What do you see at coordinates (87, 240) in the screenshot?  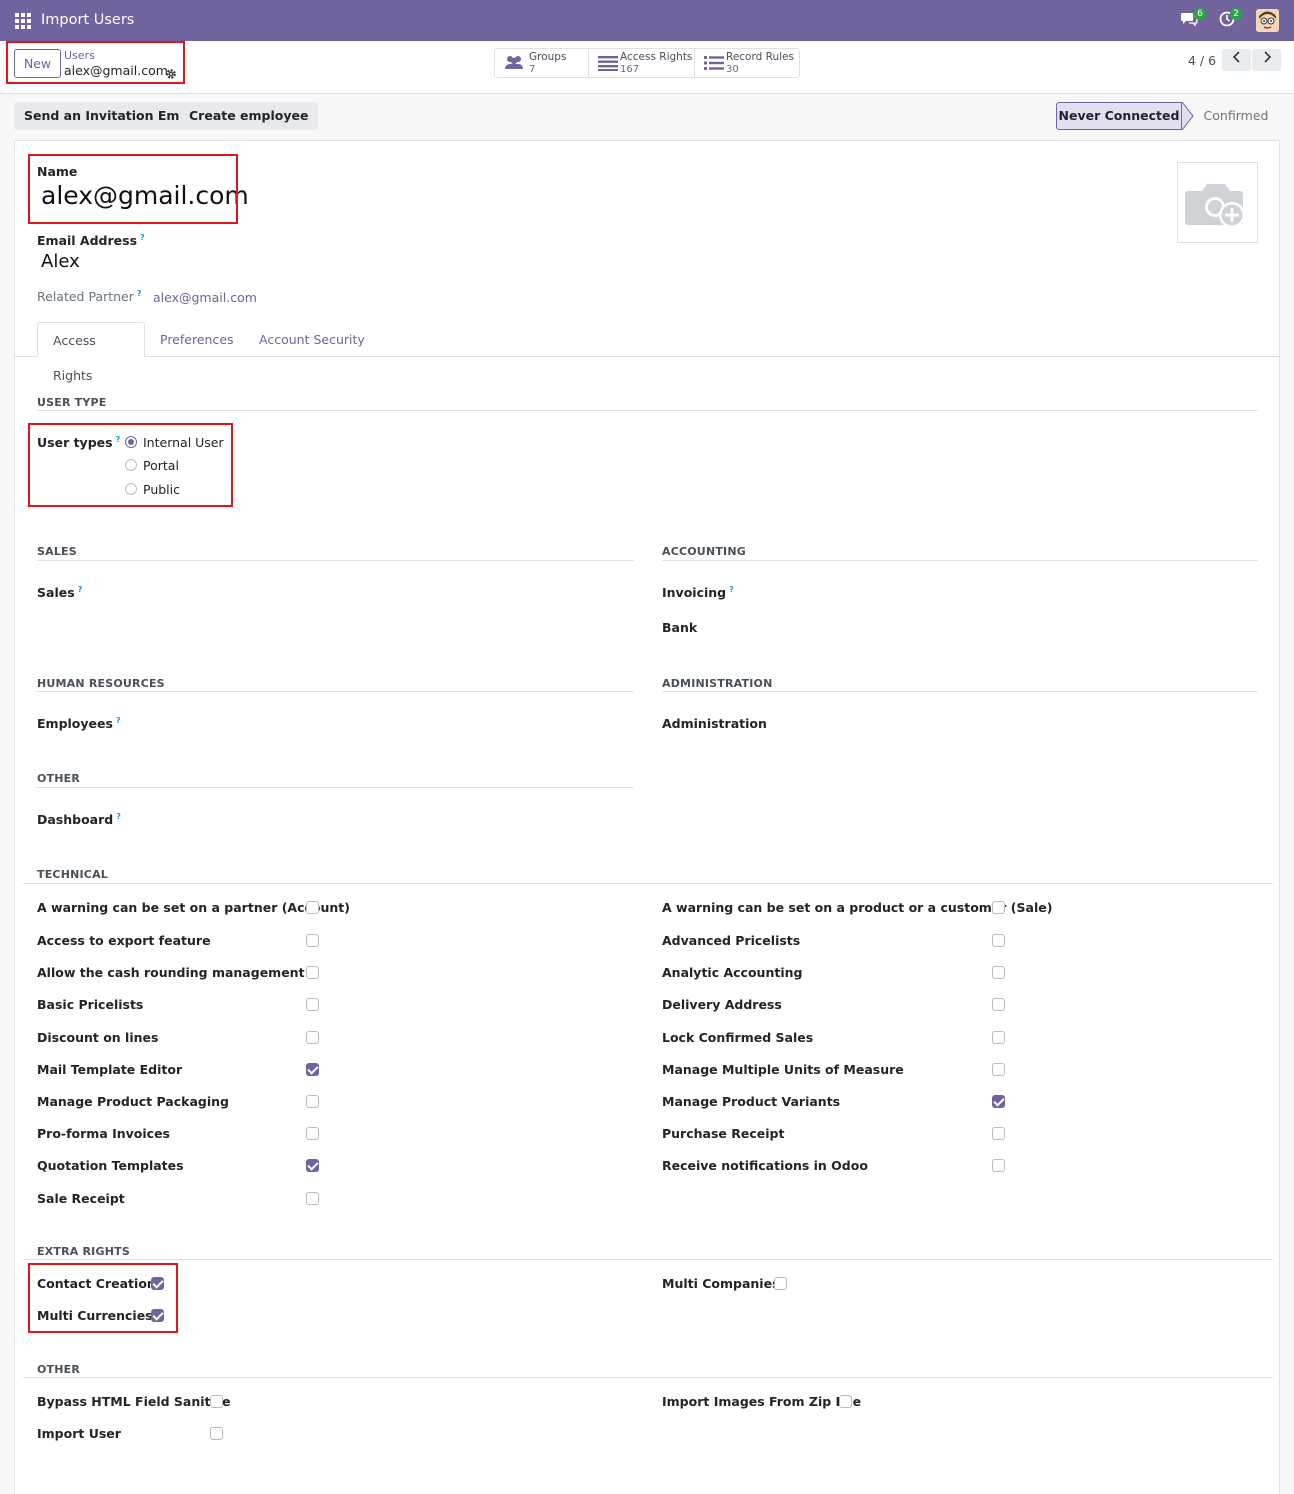 I see `email-label-text: Email Address` at bounding box center [87, 240].